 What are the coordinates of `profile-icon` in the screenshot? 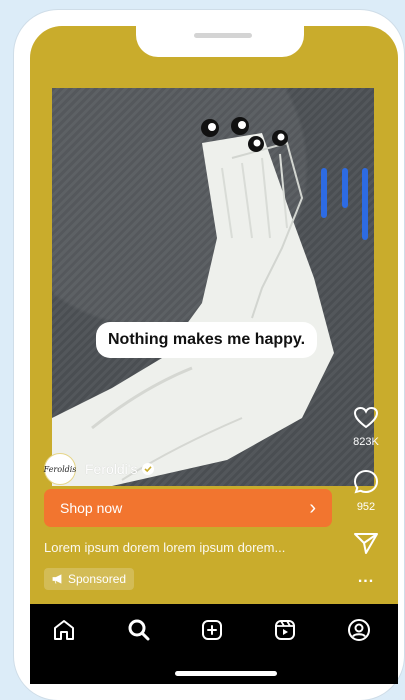 It's located at (359, 630).